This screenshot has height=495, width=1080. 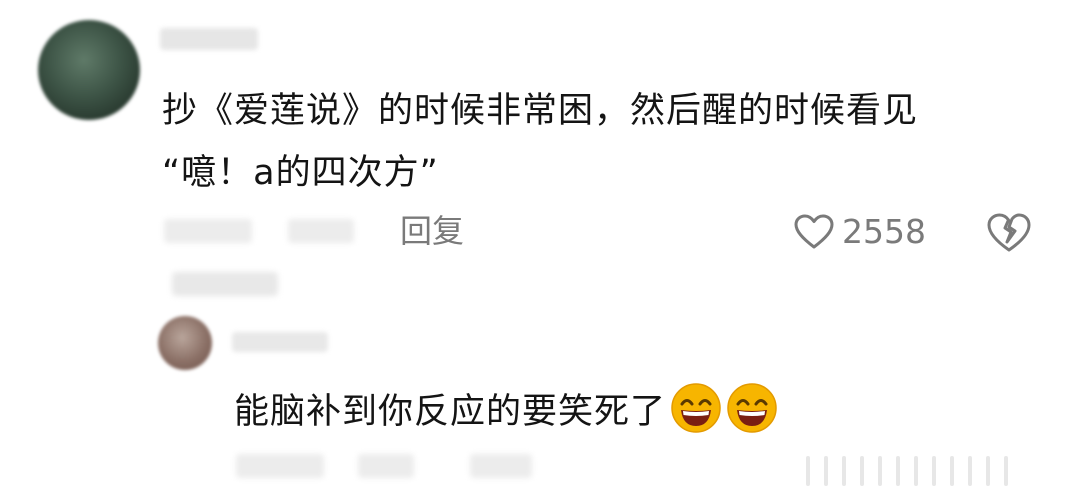 What do you see at coordinates (225, 284) in the screenshot?
I see `expand-replies-blurred` at bounding box center [225, 284].